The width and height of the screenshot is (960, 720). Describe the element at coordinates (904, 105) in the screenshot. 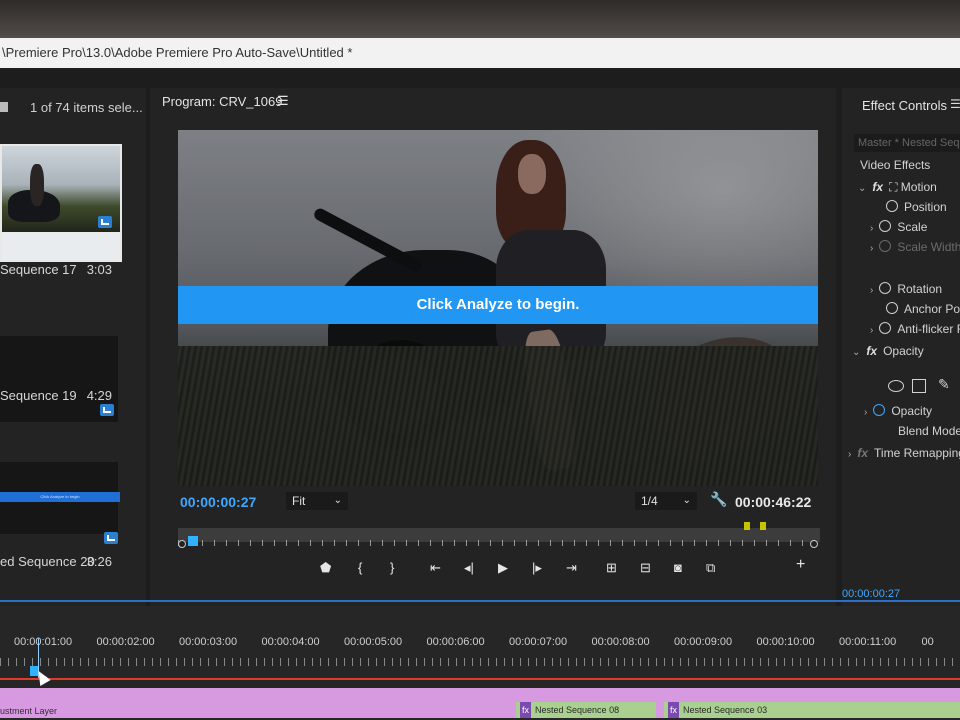

I see `effect-controls-title: Effect Controls` at that location.